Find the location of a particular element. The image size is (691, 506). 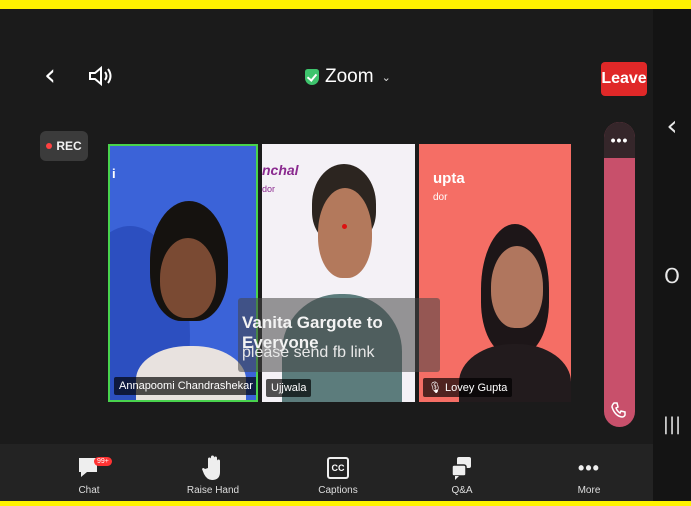

rec-label: REC is located at coordinates (69, 146).